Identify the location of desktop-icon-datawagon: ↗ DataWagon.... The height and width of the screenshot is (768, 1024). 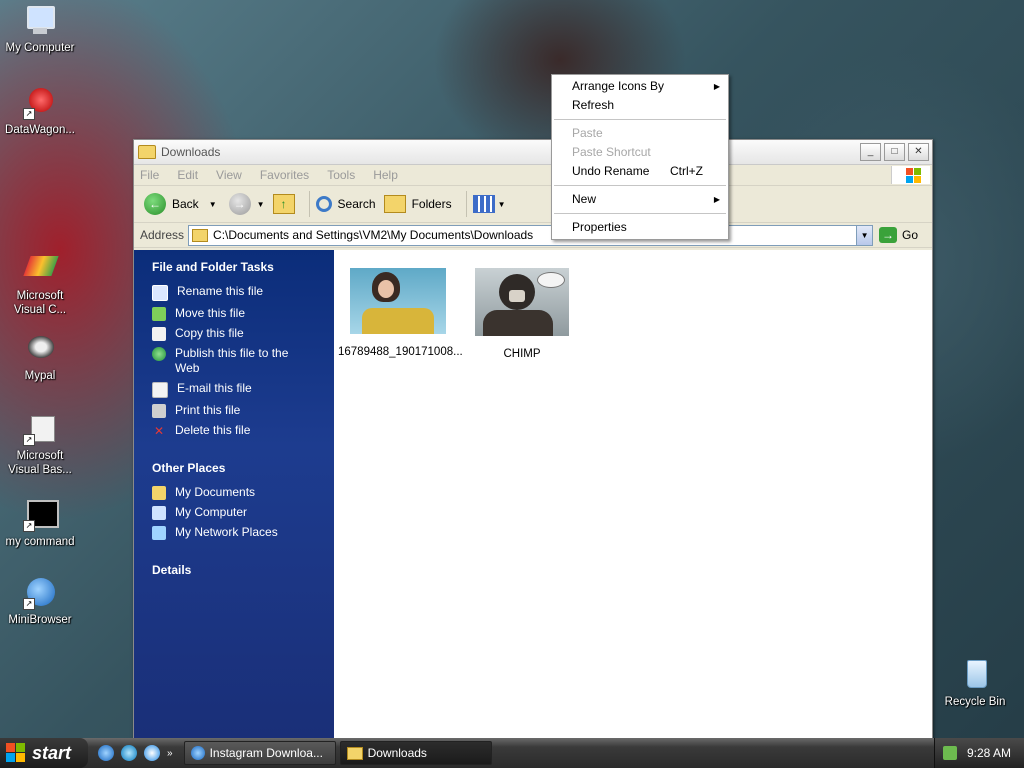
(40, 111).